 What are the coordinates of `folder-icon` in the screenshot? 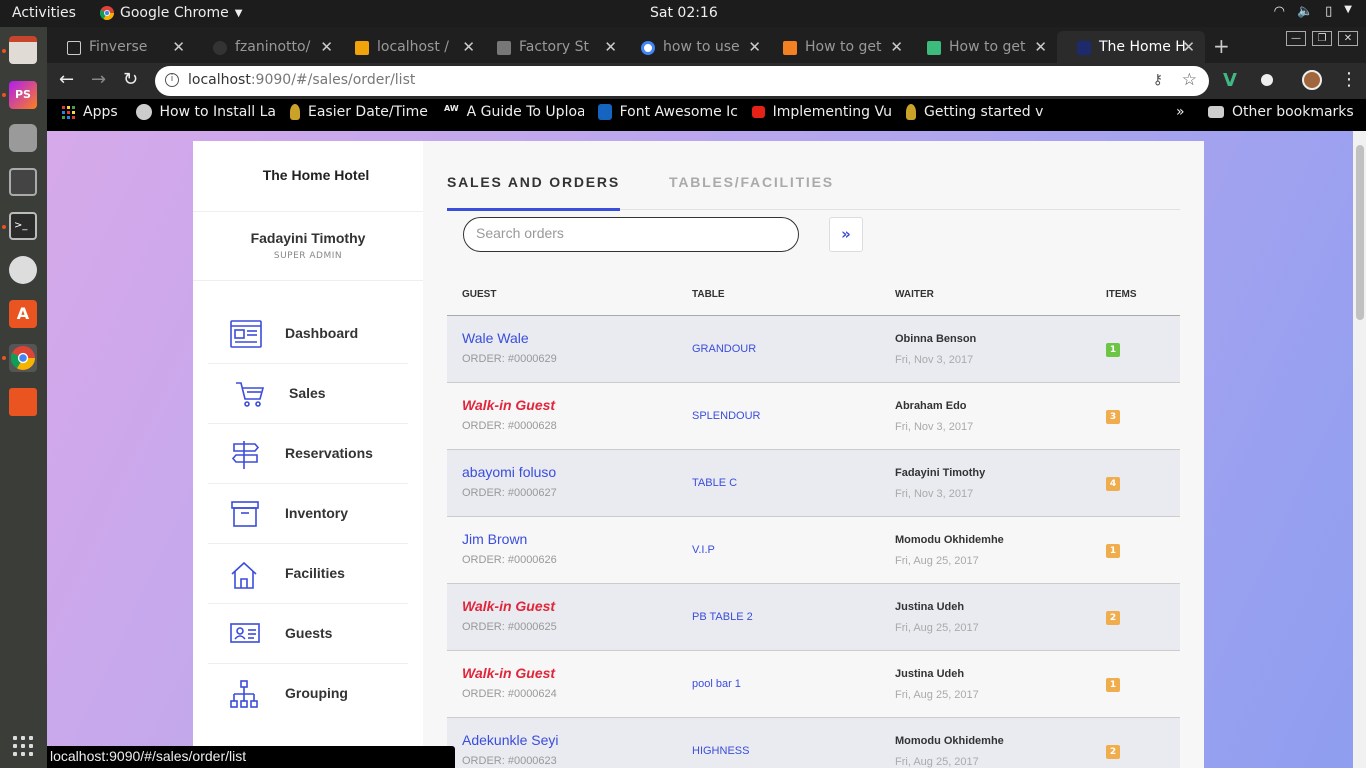 It's located at (23, 402).